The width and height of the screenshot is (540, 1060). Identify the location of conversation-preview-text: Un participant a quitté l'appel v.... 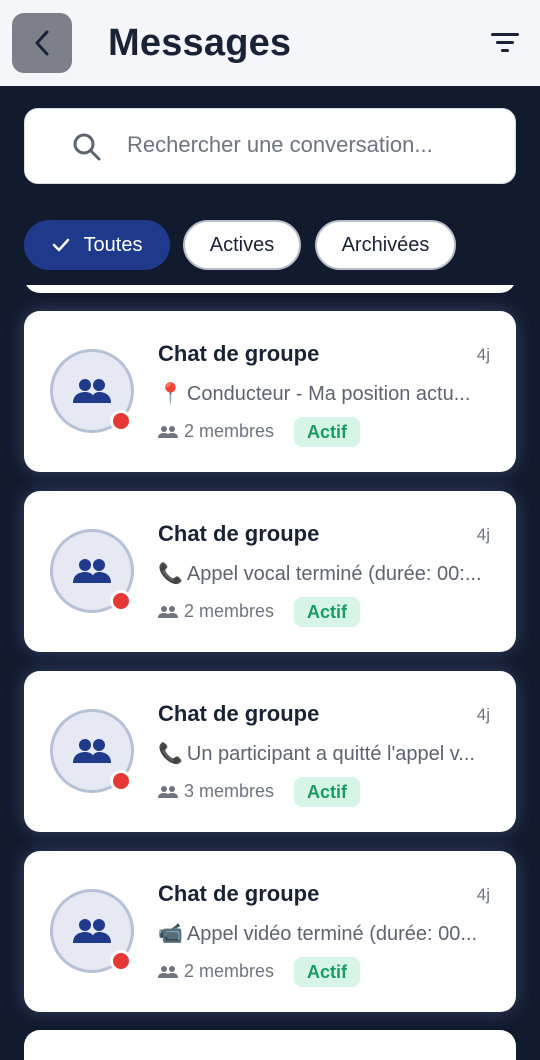
(330, 754).